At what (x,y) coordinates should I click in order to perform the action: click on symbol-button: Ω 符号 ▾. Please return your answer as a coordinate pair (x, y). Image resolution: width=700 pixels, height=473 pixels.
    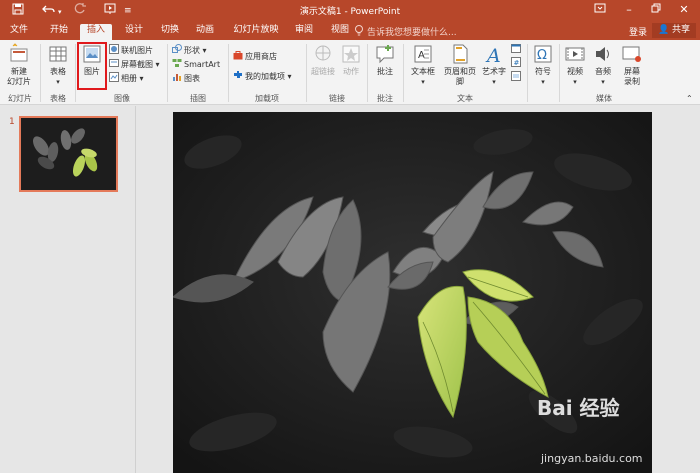
    Looking at the image, I should click on (543, 65).